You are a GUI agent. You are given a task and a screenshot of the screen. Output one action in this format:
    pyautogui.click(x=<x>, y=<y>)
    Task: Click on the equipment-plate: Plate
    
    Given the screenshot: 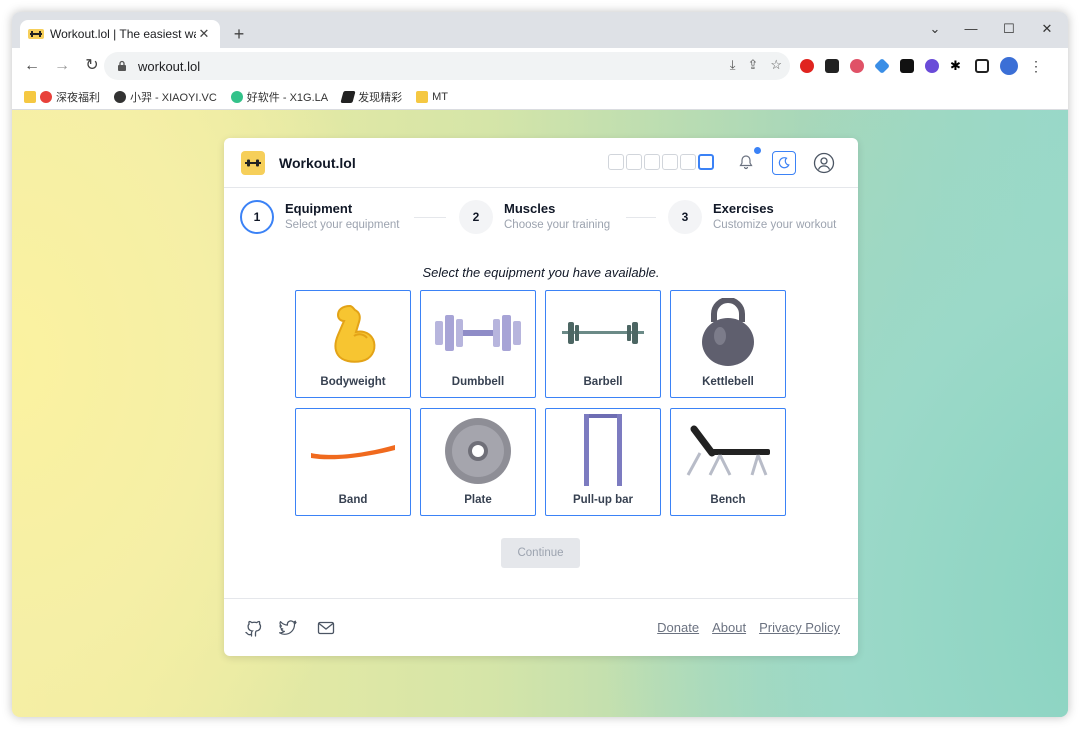 What is the action you would take?
    pyautogui.click(x=478, y=462)
    